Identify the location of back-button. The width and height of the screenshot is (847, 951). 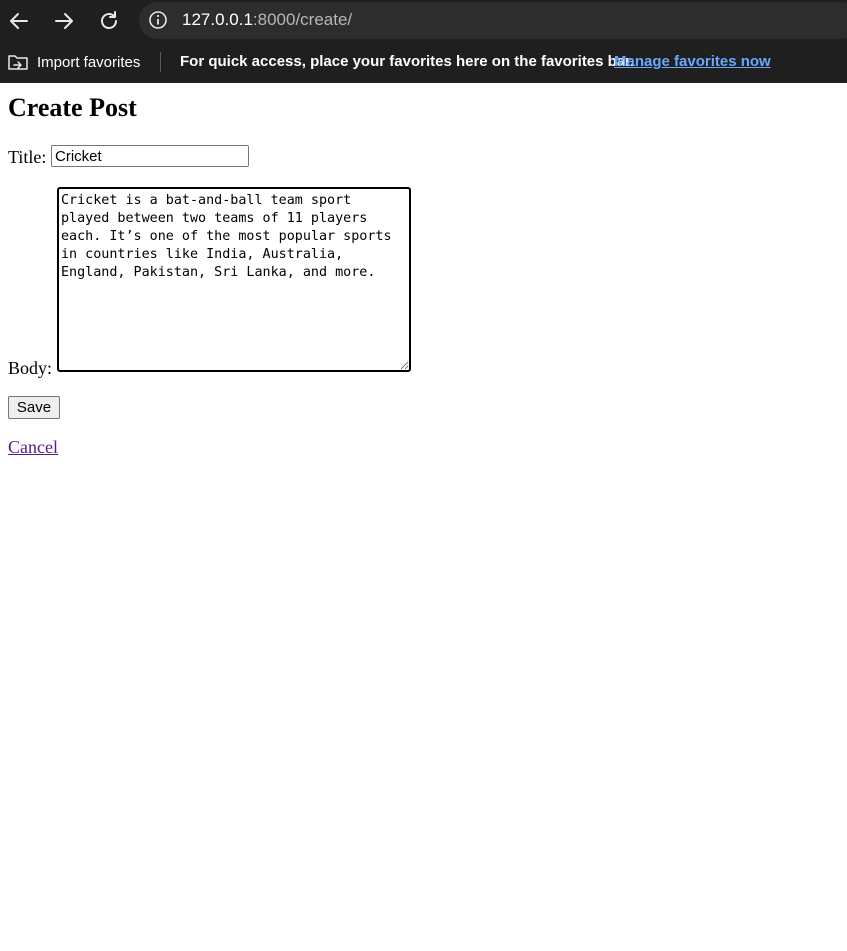
(19, 21).